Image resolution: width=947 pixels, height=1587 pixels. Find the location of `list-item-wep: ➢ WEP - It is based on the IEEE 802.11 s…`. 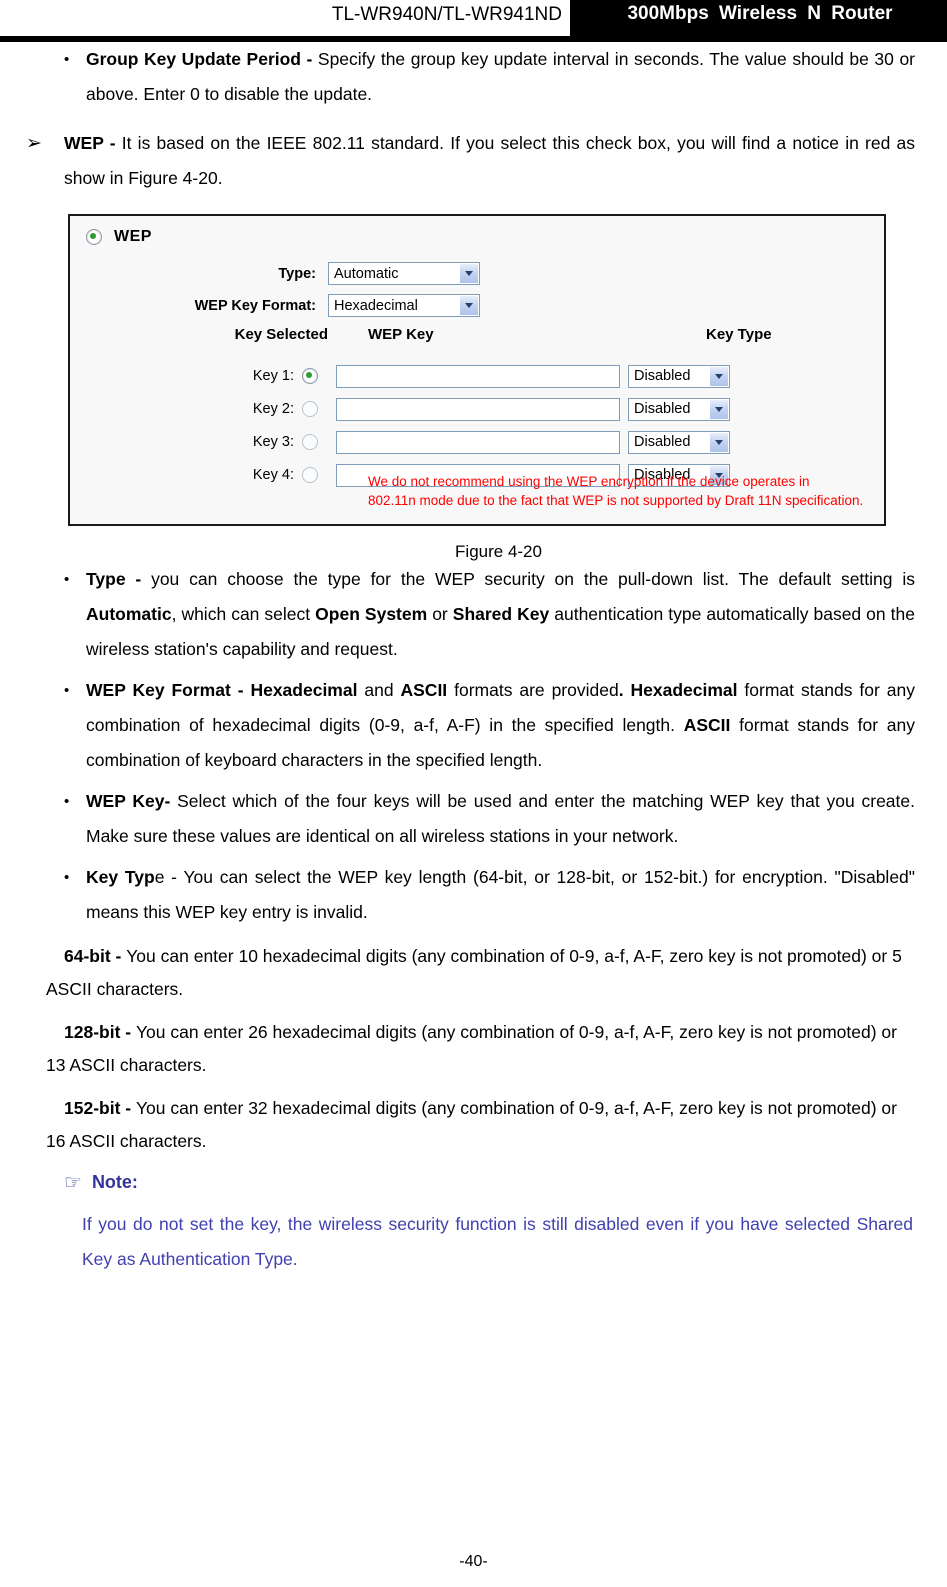

list-item-wep: ➢ WEP - It is based on the IEEE 802.11 s… is located at coordinates (473, 161).